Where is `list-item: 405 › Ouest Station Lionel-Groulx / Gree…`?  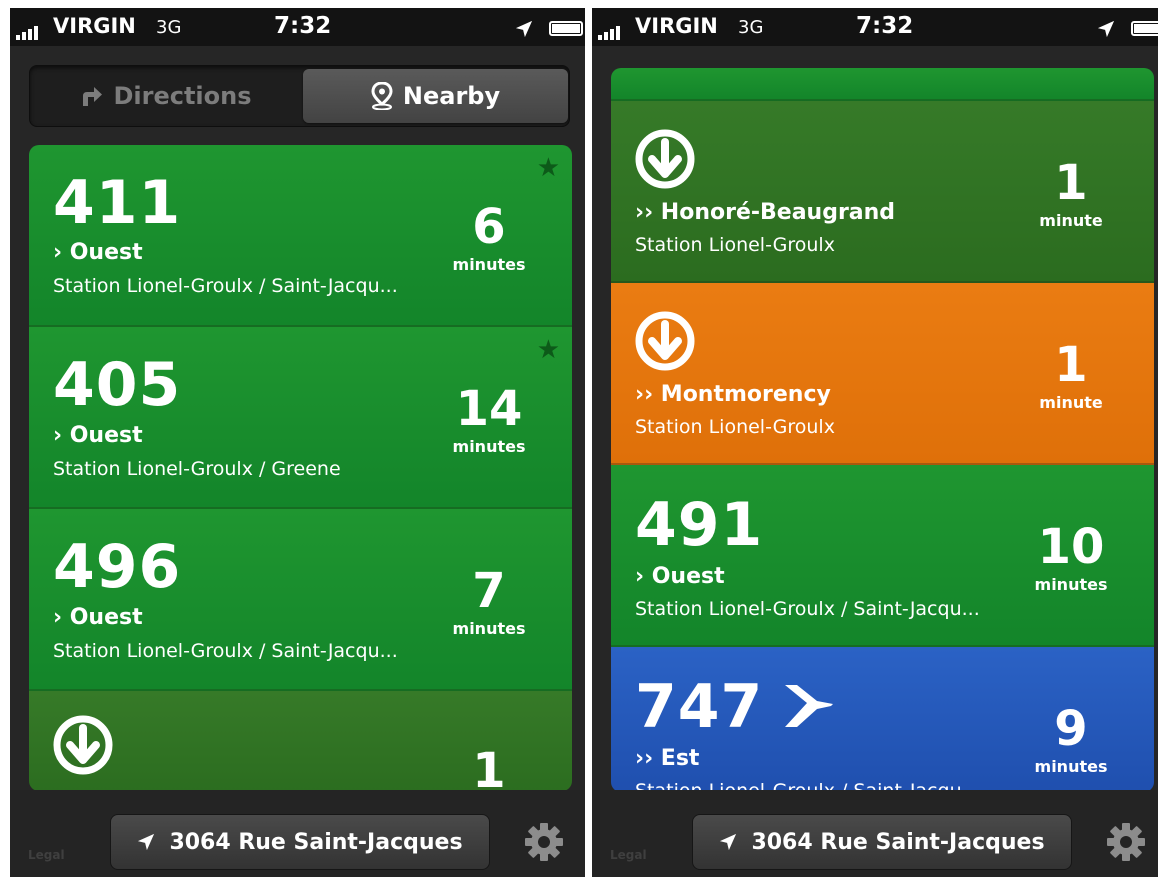
list-item: 405 › Ouest Station Lionel-Groulx / Gree… is located at coordinates (300, 418).